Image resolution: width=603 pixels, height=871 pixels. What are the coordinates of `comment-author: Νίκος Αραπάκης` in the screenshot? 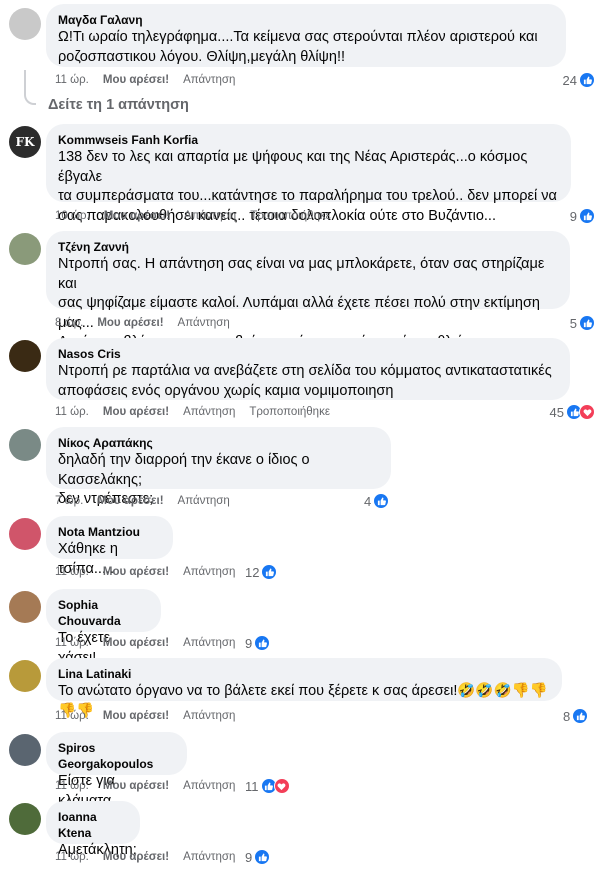 It's located at (218, 443).